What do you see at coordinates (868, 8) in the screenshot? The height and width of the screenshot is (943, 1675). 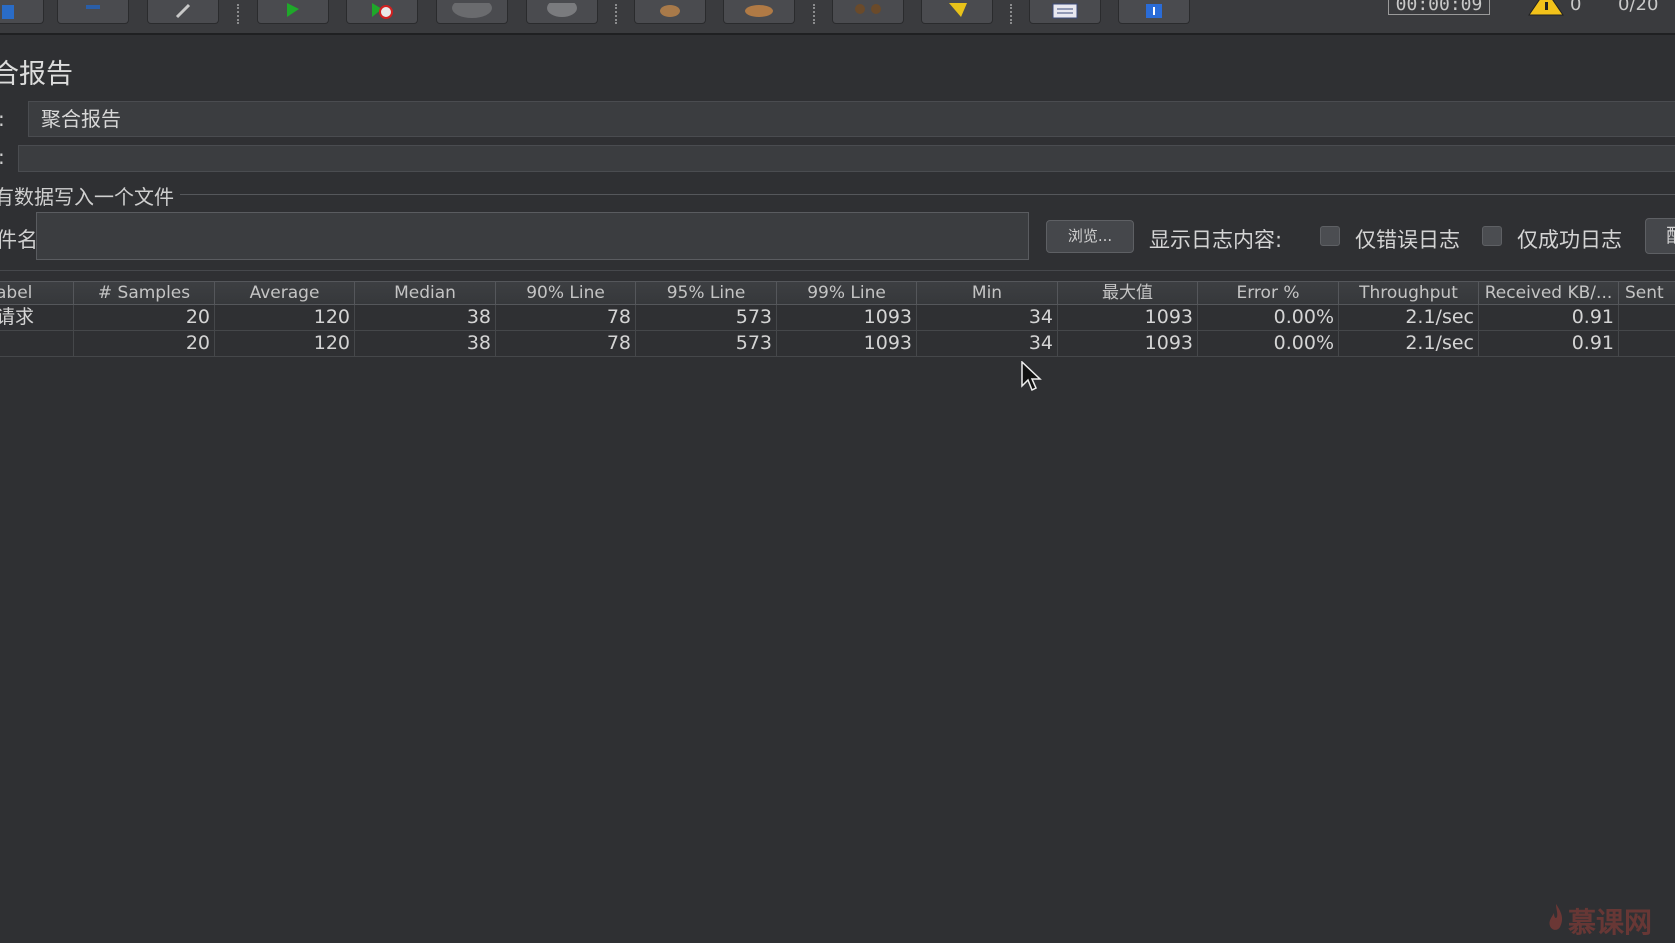 I see `search-icon` at bounding box center [868, 8].